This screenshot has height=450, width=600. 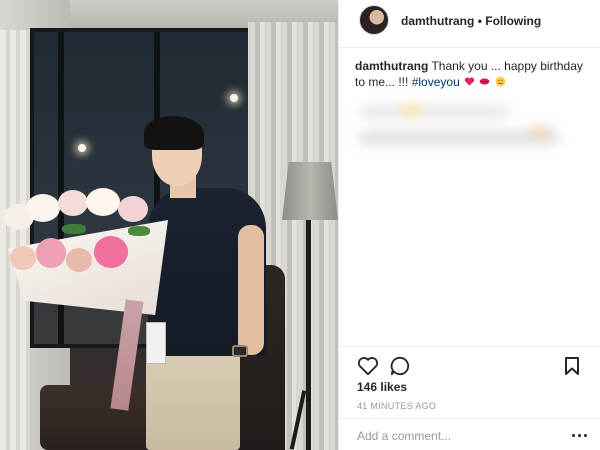 I want to click on comment-bar, so click(x=469, y=434).